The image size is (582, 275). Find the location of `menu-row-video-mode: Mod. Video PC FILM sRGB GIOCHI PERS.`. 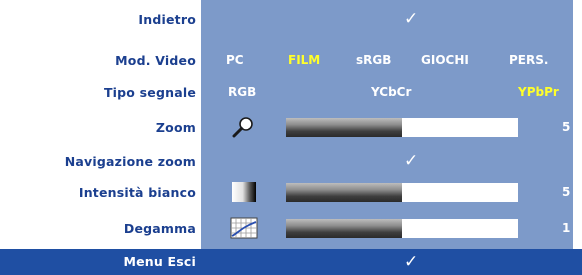

menu-row-video-mode: Mod. Video PC FILM sRGB GIOCHI PERS. is located at coordinates (291, 60).